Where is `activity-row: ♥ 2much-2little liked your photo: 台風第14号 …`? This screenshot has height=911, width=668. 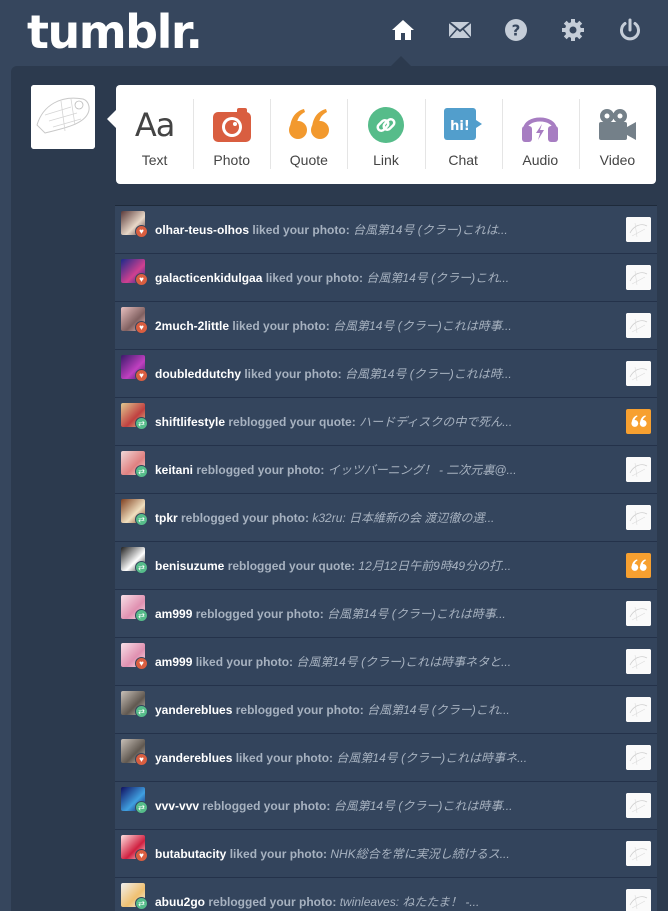 activity-row: ♥ 2much-2little liked your photo: 台風第14号 … is located at coordinates (386, 326).